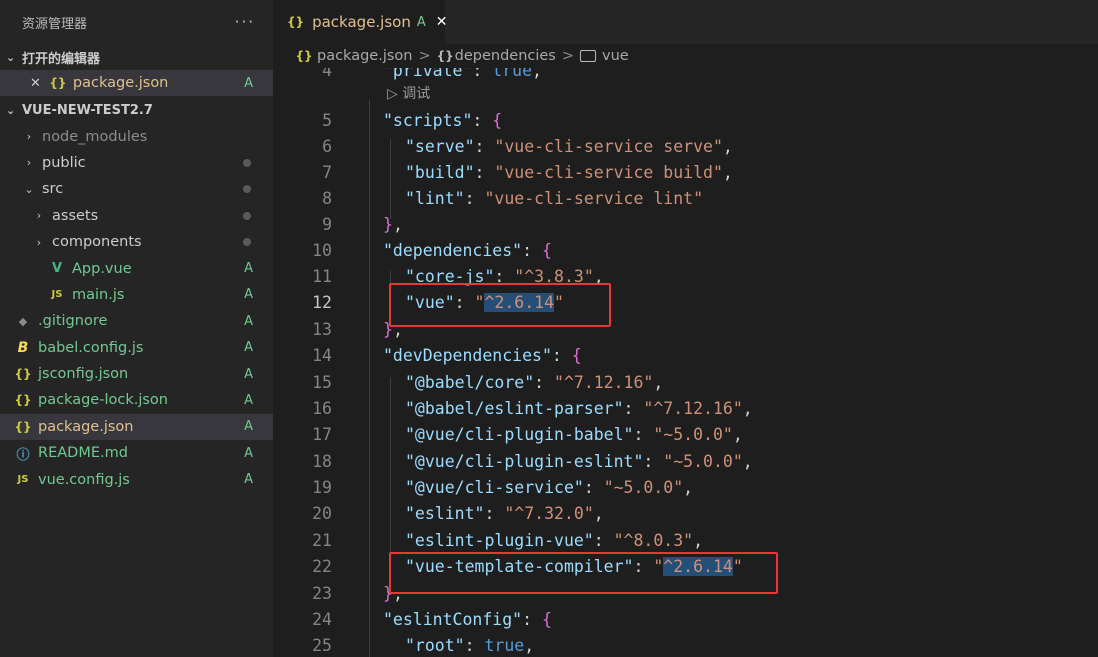 The height and width of the screenshot is (657, 1098). Describe the element at coordinates (136, 321) in the screenshot. I see `tree-item: ◆ .gitignore A` at that location.